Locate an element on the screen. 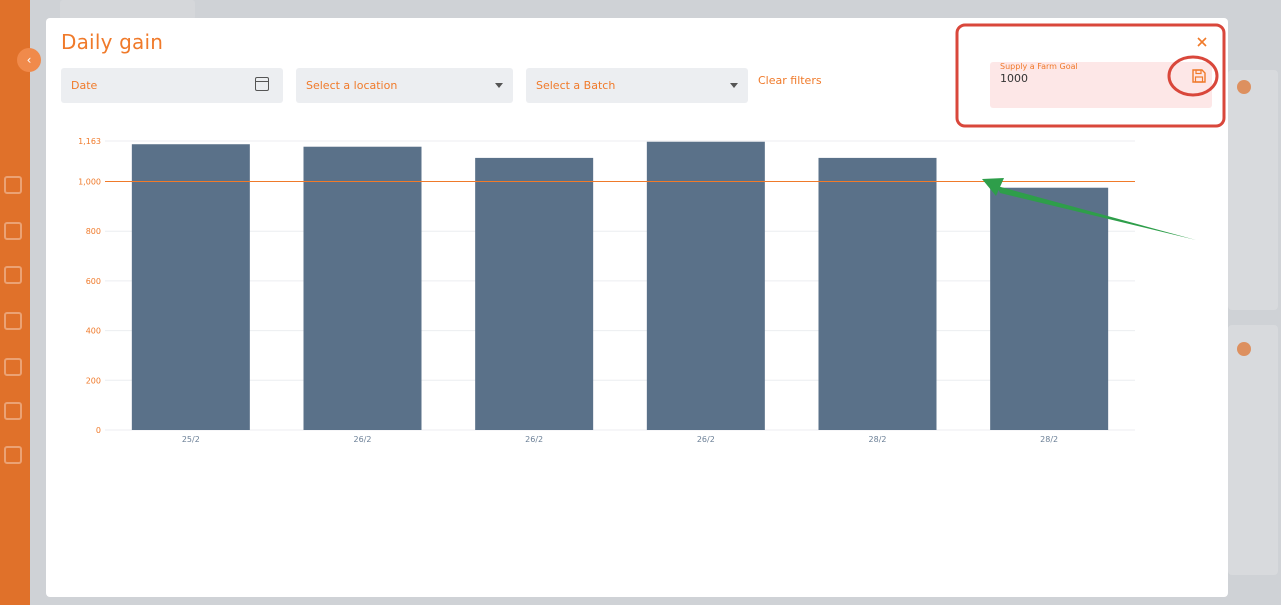 Image resolution: width=1281 pixels, height=605 pixels. farm-goal-field: Supply a Farm Goal 1000 is located at coordinates (1101, 85).